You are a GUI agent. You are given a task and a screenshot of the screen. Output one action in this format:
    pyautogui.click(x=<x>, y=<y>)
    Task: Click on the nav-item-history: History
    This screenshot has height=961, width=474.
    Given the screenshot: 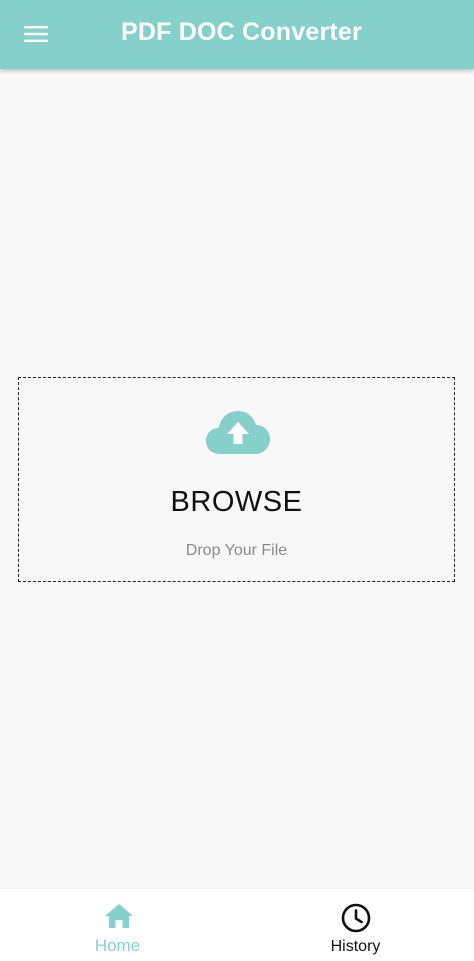 What is the action you would take?
    pyautogui.click(x=355, y=925)
    